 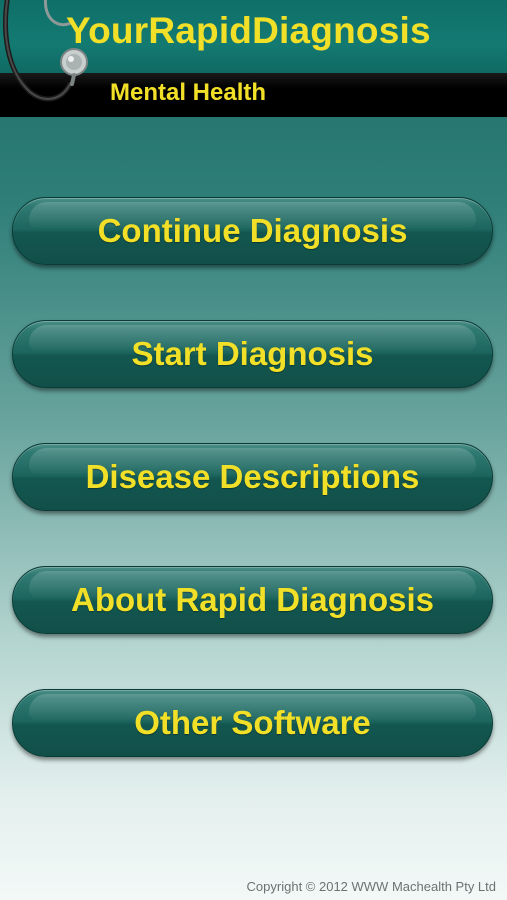 I want to click on start-diagnosis-label: Start Diagnosis, so click(x=252, y=353).